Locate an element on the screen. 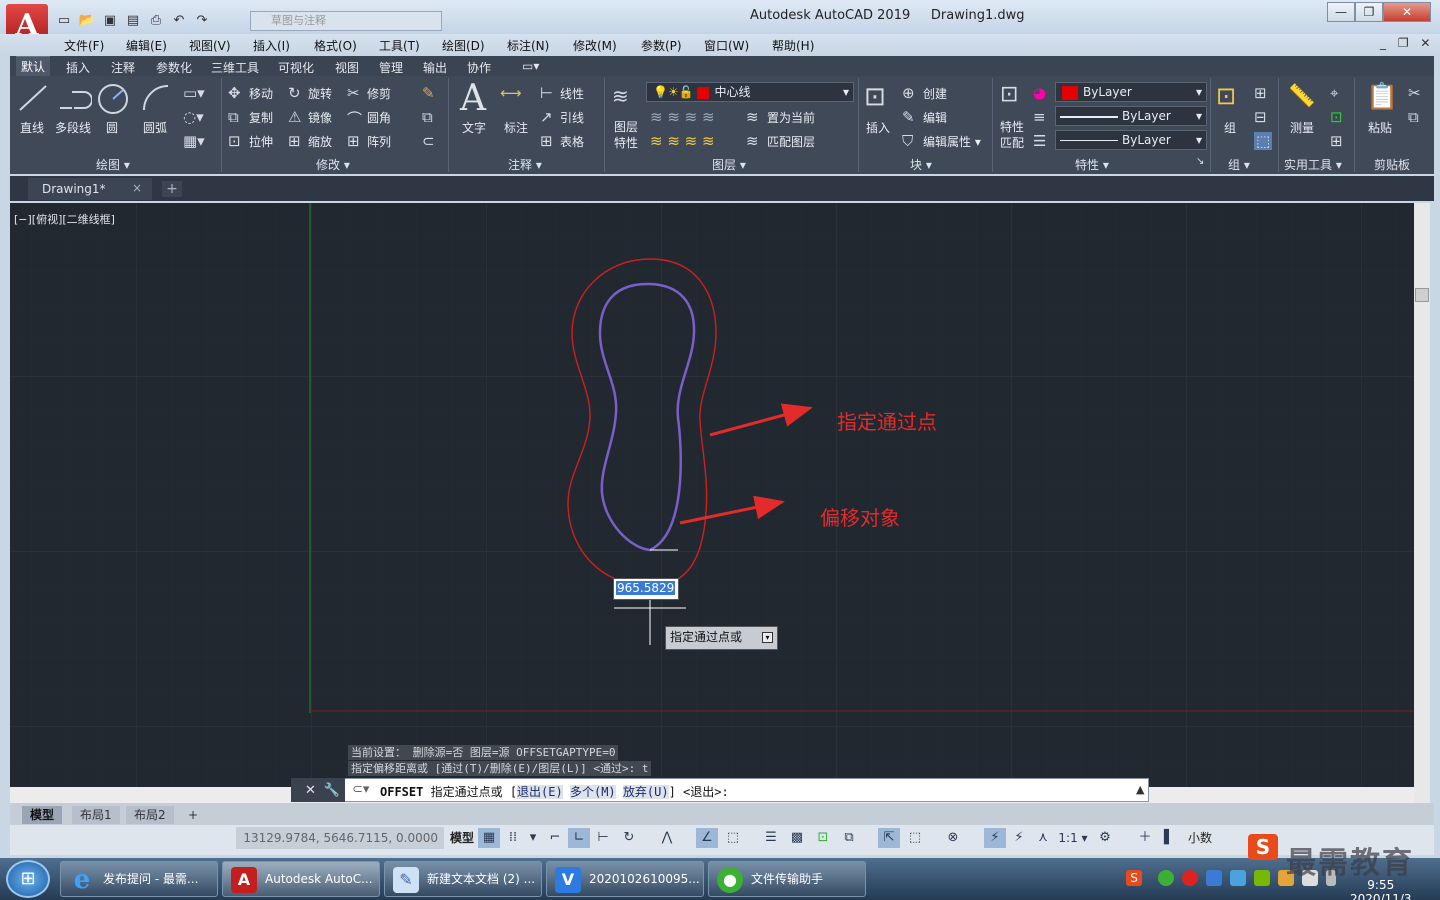 This screenshot has width=1440, height=900. infer-constraints-icon: ⌐ is located at coordinates (555, 838).